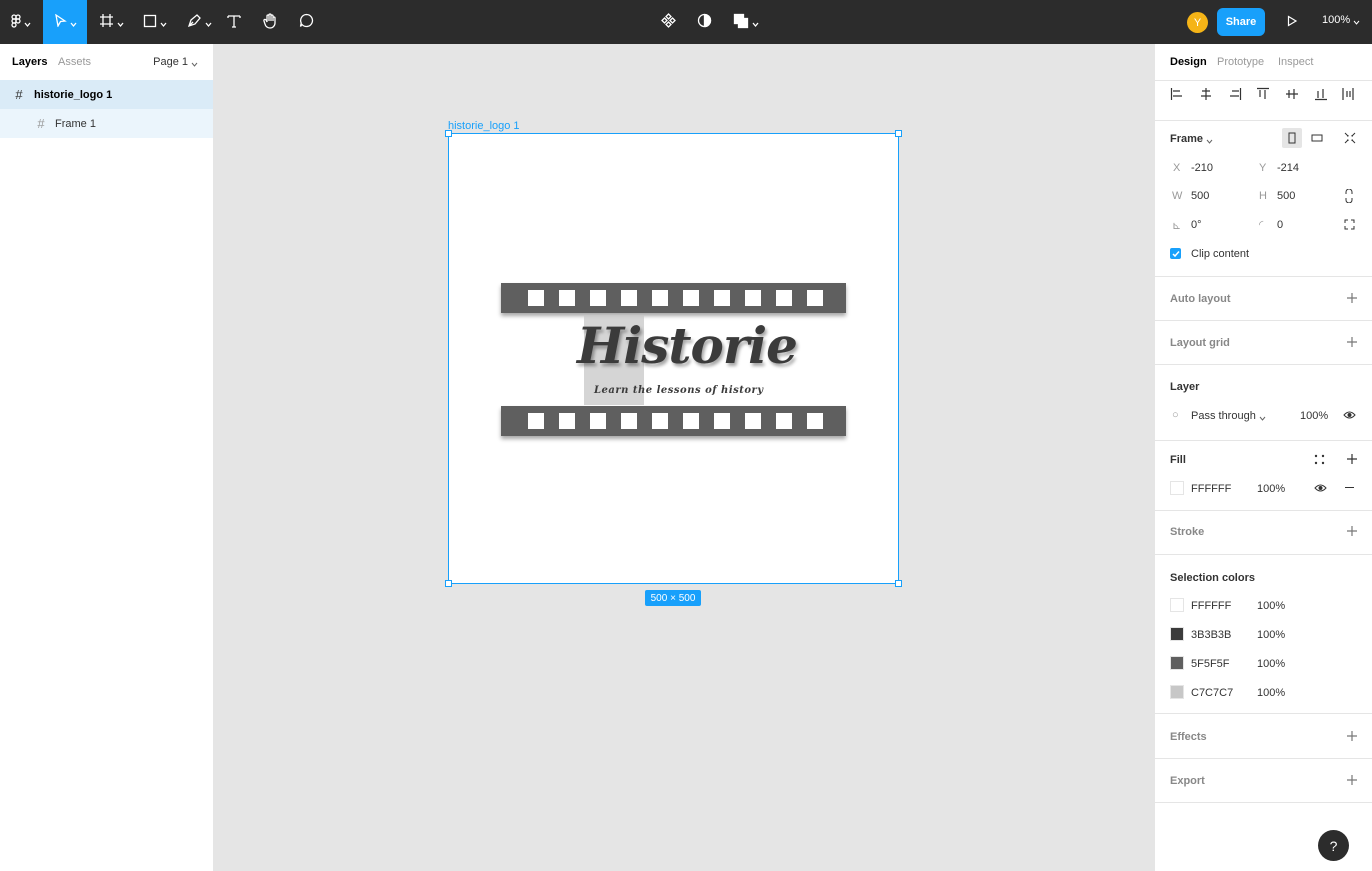 The height and width of the screenshot is (871, 1372). Describe the element at coordinates (106, 62) in the screenshot. I see `left-panel-tabs: Layers Assets Page 1` at that location.